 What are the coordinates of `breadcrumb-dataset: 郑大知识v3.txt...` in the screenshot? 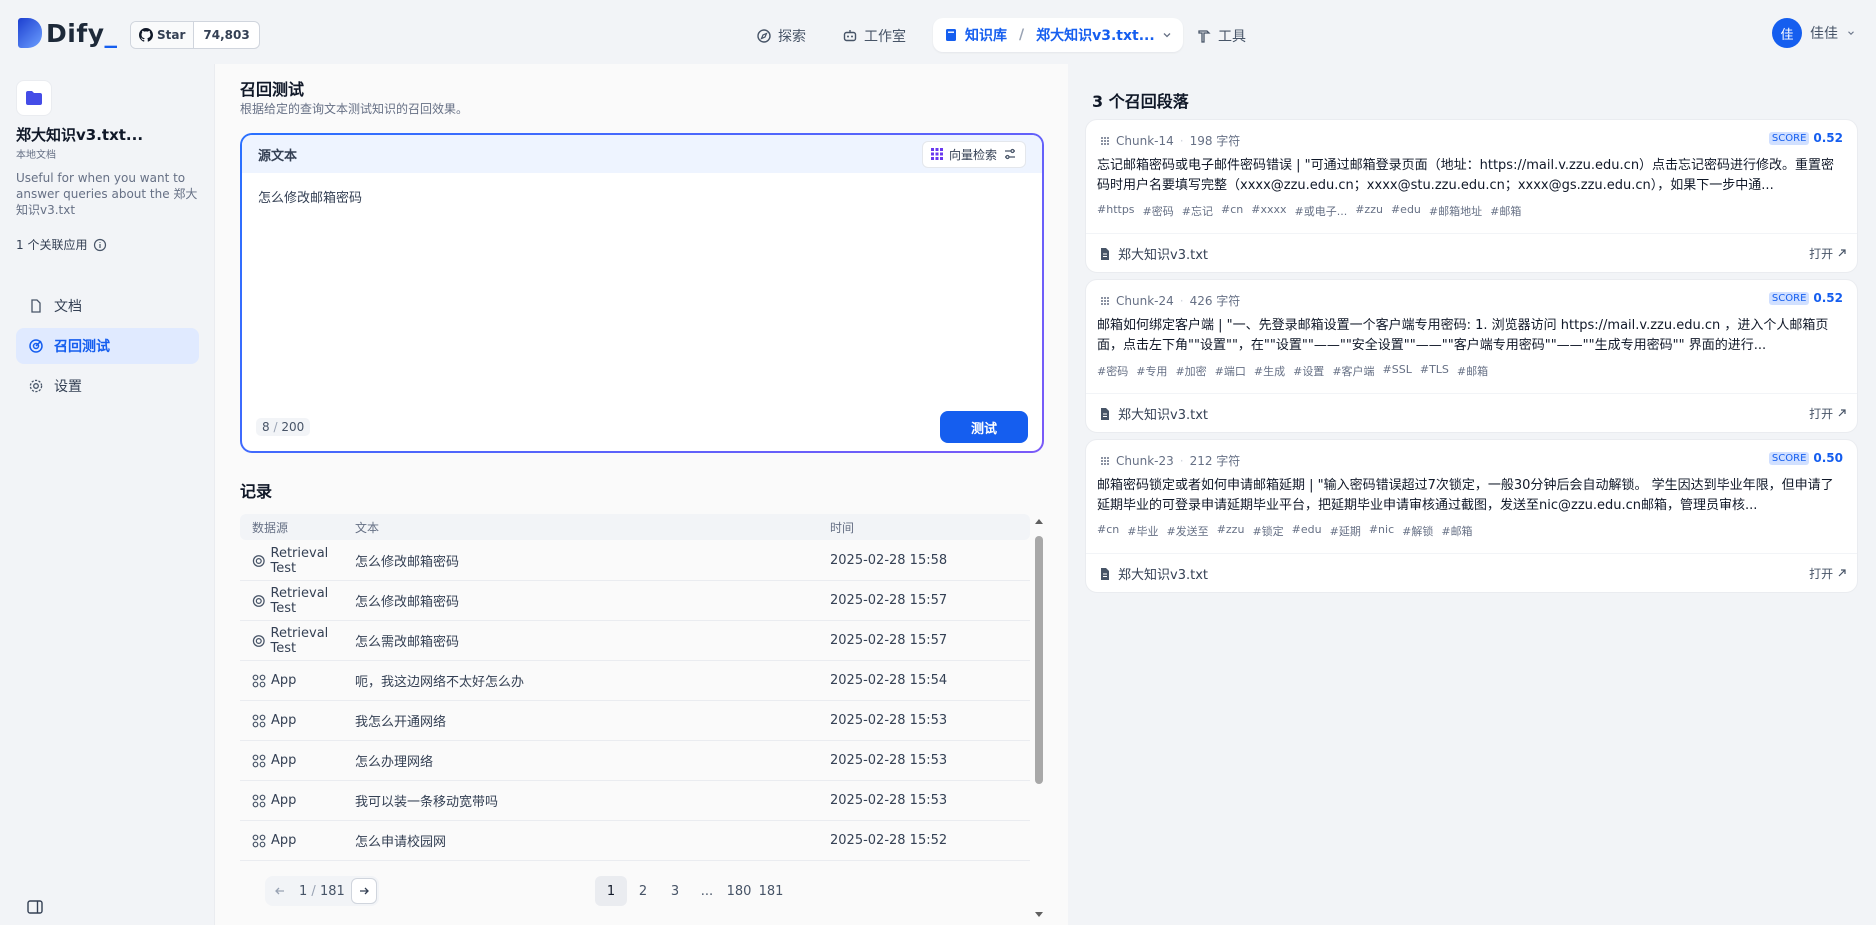 It's located at (1095, 35).